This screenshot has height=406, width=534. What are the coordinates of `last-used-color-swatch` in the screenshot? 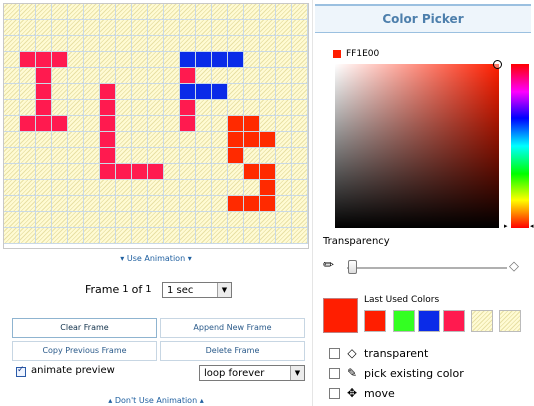 It's located at (510, 321).